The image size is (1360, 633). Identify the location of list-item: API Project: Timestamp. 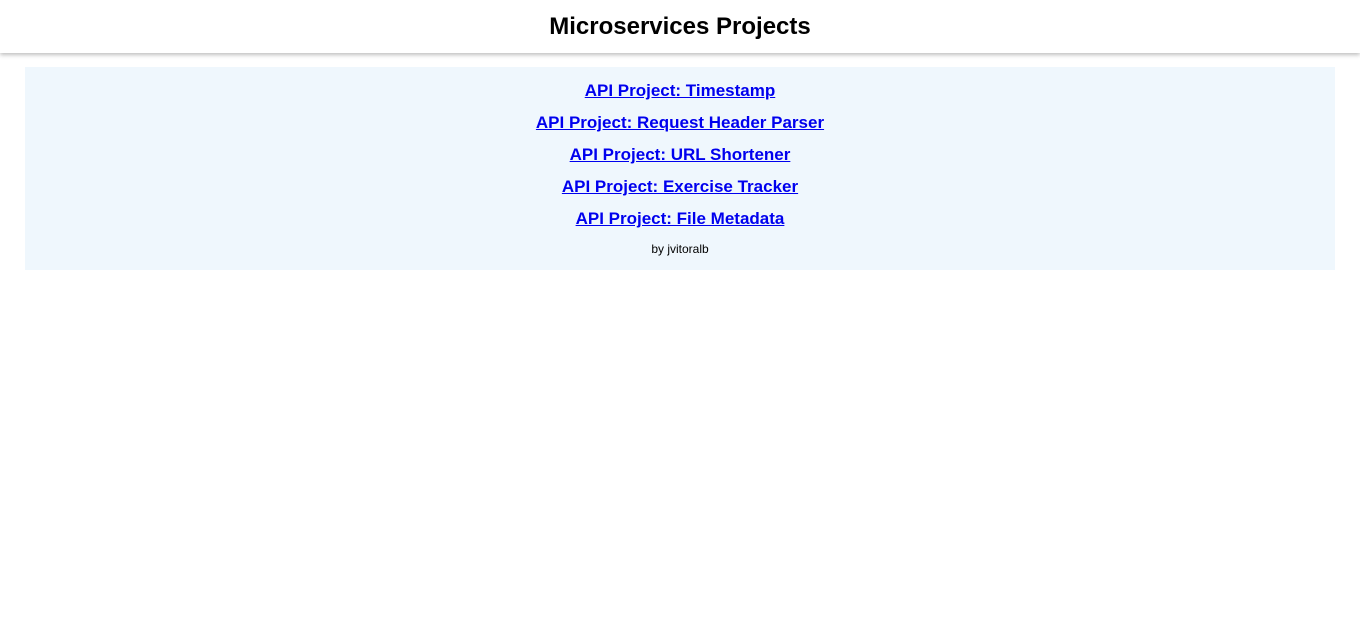
(680, 95).